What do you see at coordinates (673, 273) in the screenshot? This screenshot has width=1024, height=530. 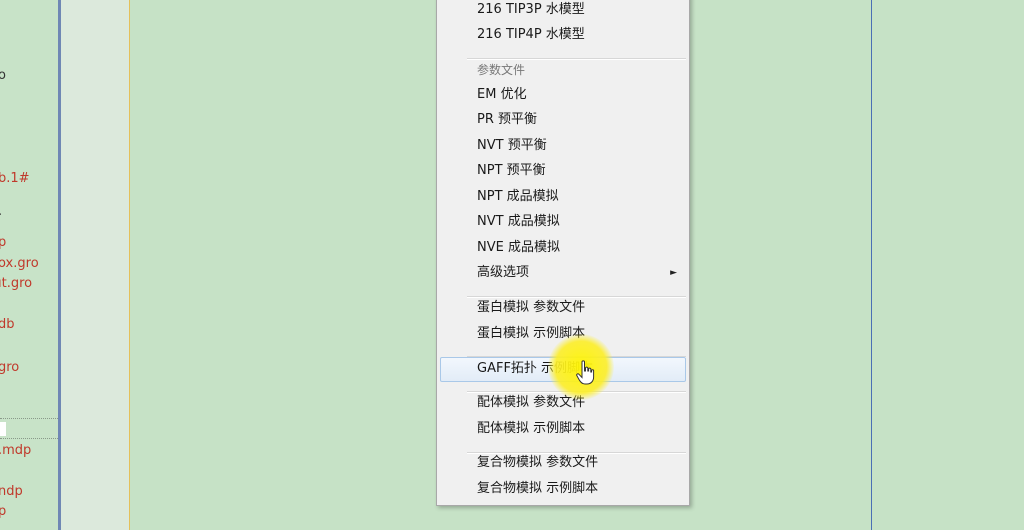 I see `submenu-arrow-icon: ►` at bounding box center [673, 273].